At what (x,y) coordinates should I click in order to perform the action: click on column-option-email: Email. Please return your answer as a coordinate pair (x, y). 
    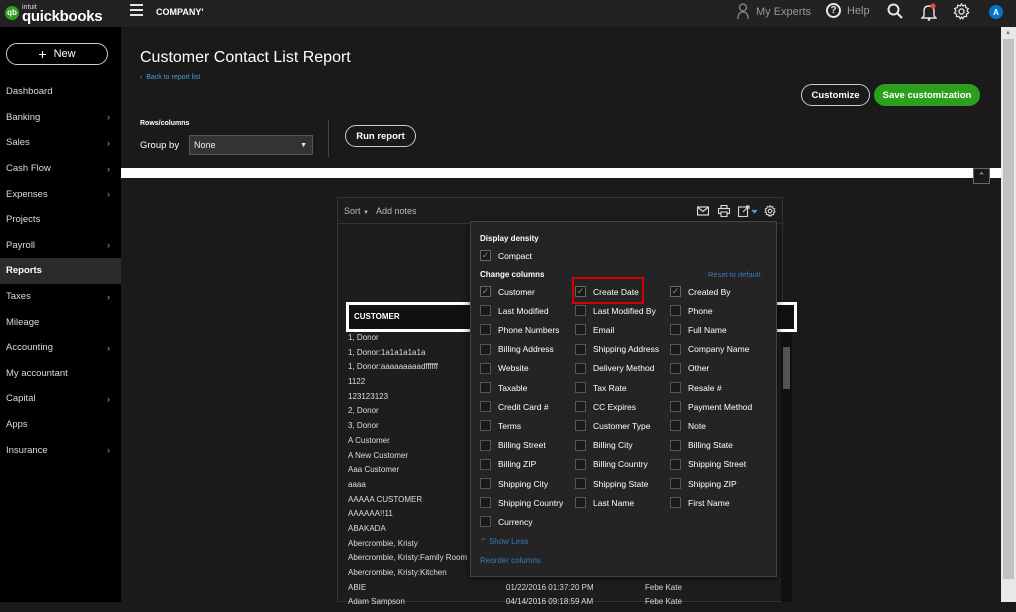
    Looking at the image, I should click on (594, 330).